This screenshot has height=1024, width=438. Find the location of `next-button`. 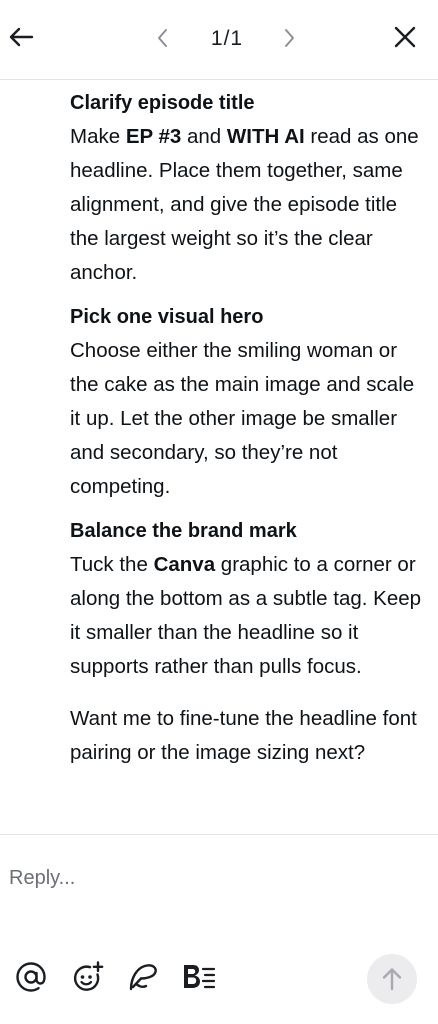

next-button is located at coordinates (290, 38).